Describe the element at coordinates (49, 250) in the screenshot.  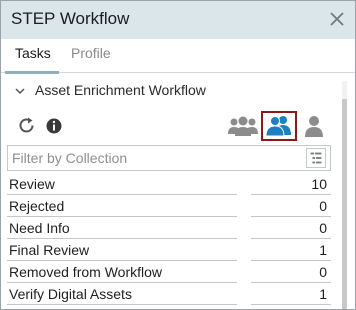
I see `task-name: Final Review` at that location.